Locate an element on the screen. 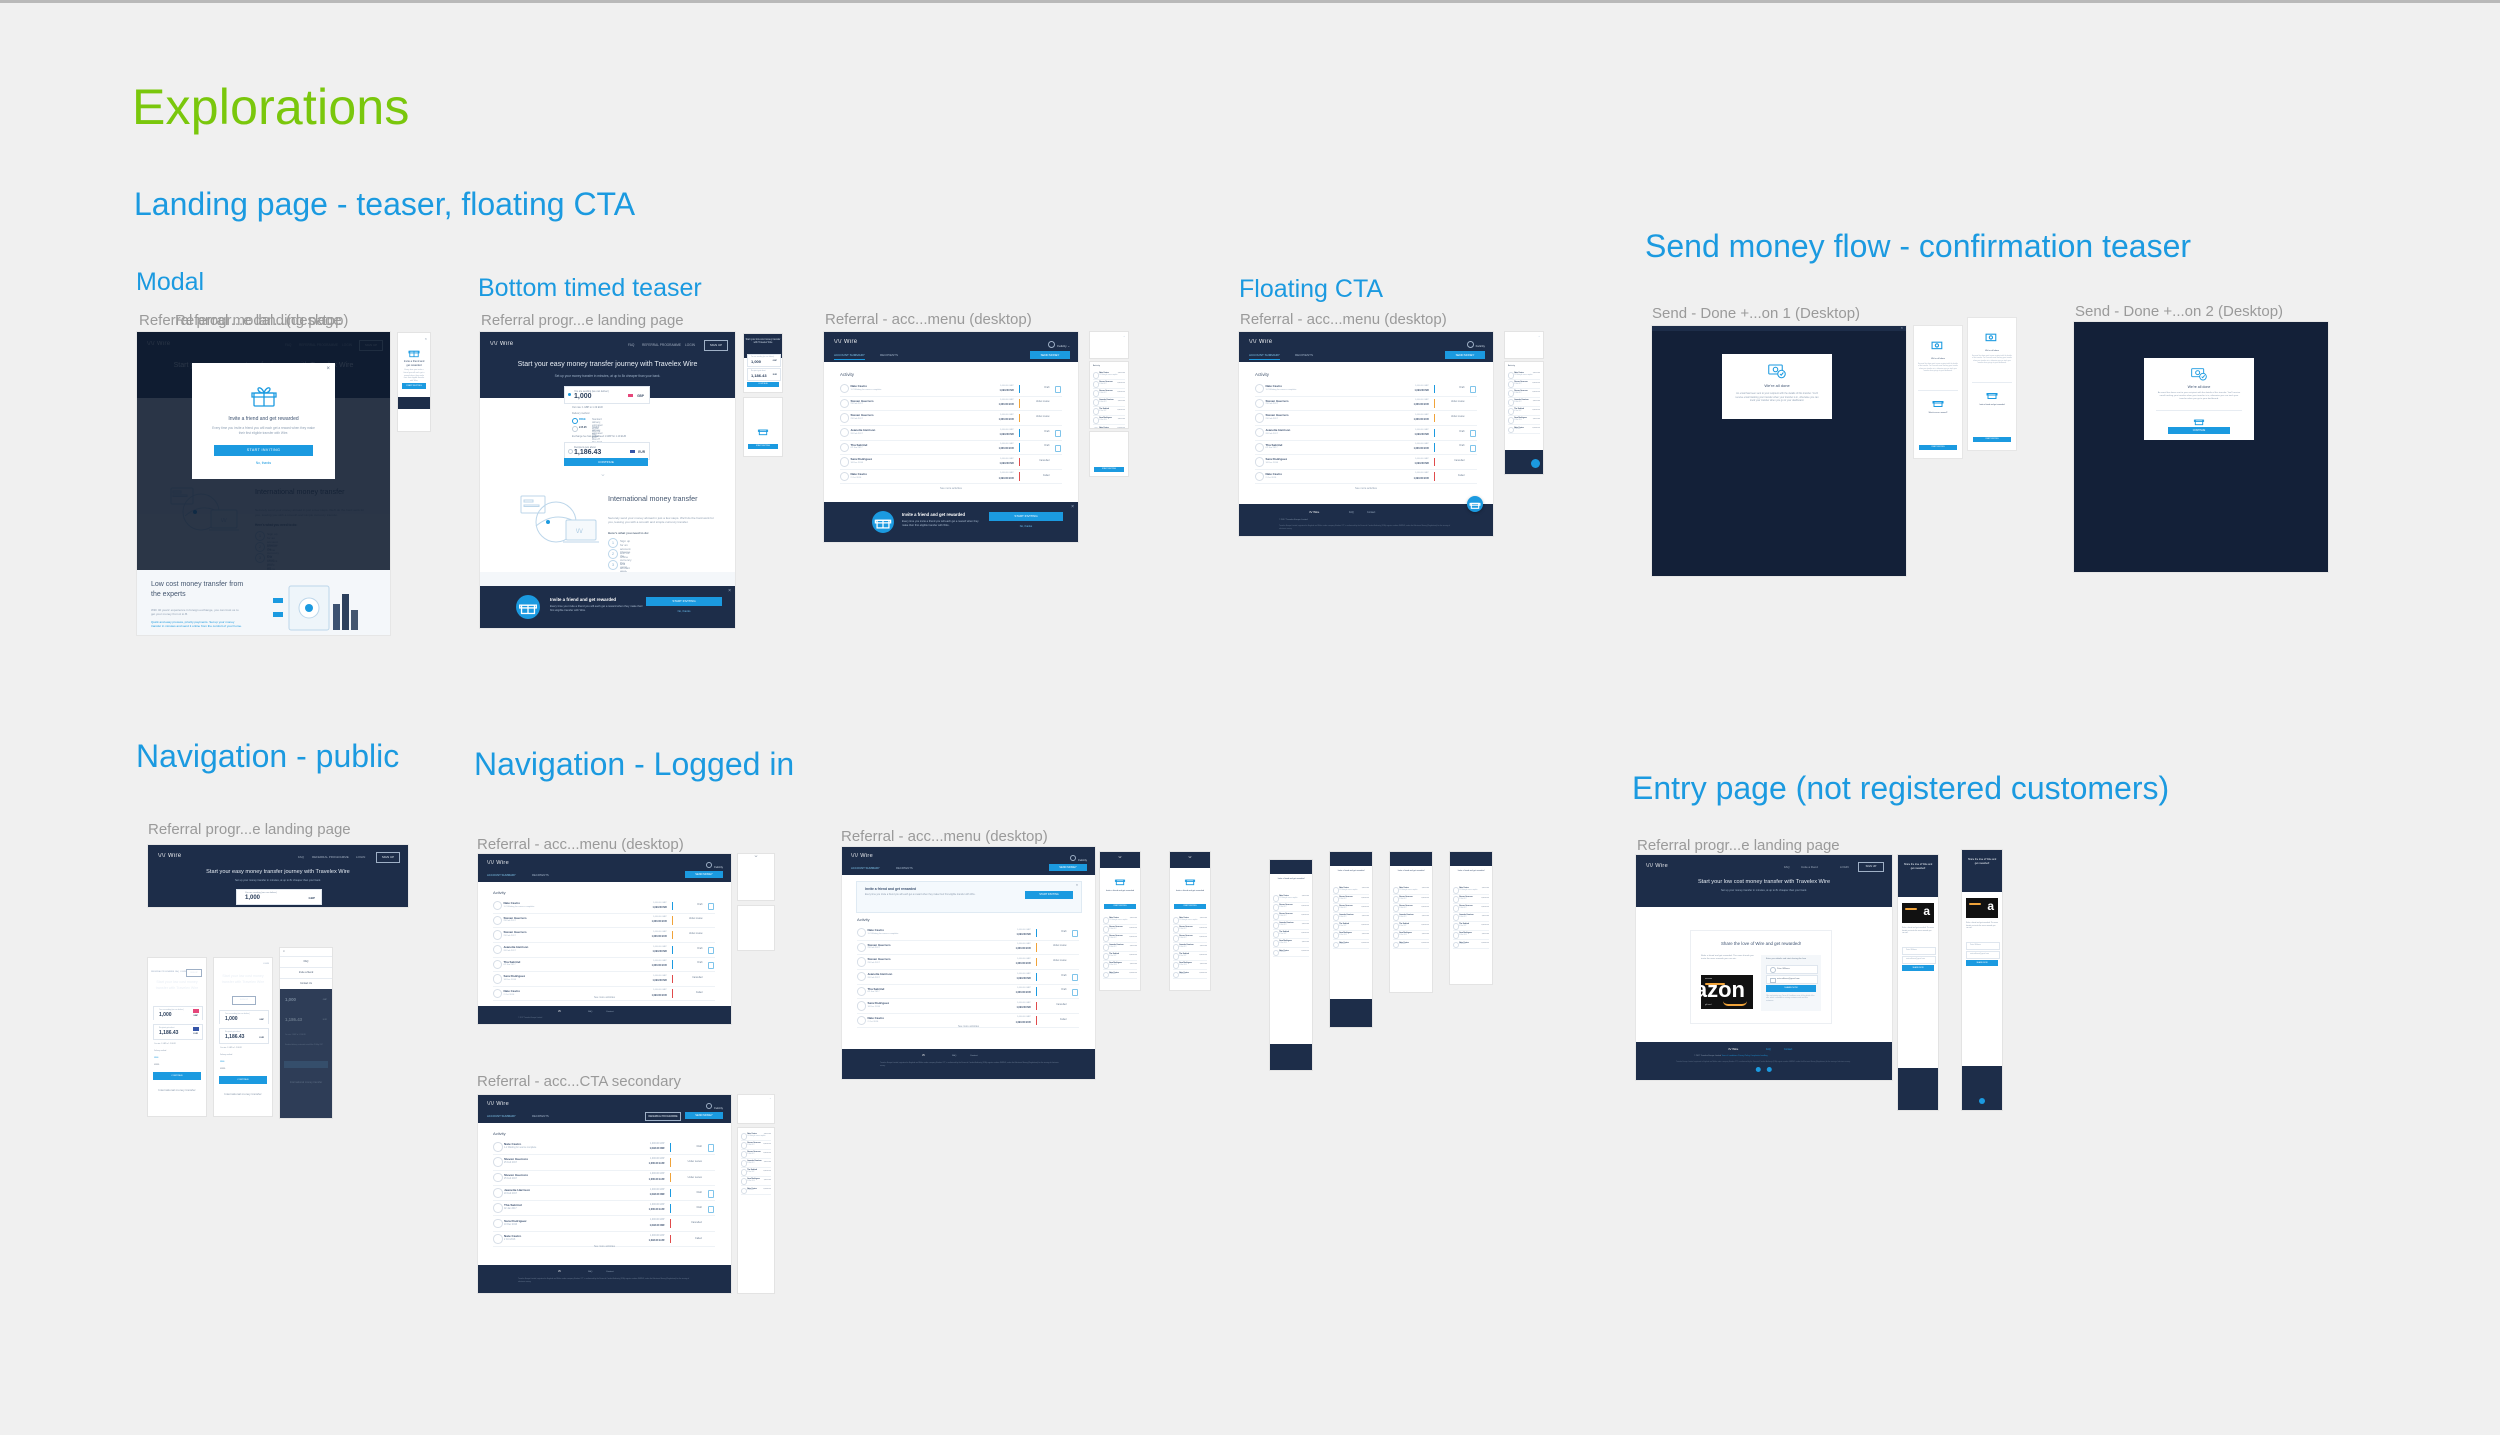 This screenshot has width=2500, height=1435. nav-link-faq: FAQ is located at coordinates (1787, 867).